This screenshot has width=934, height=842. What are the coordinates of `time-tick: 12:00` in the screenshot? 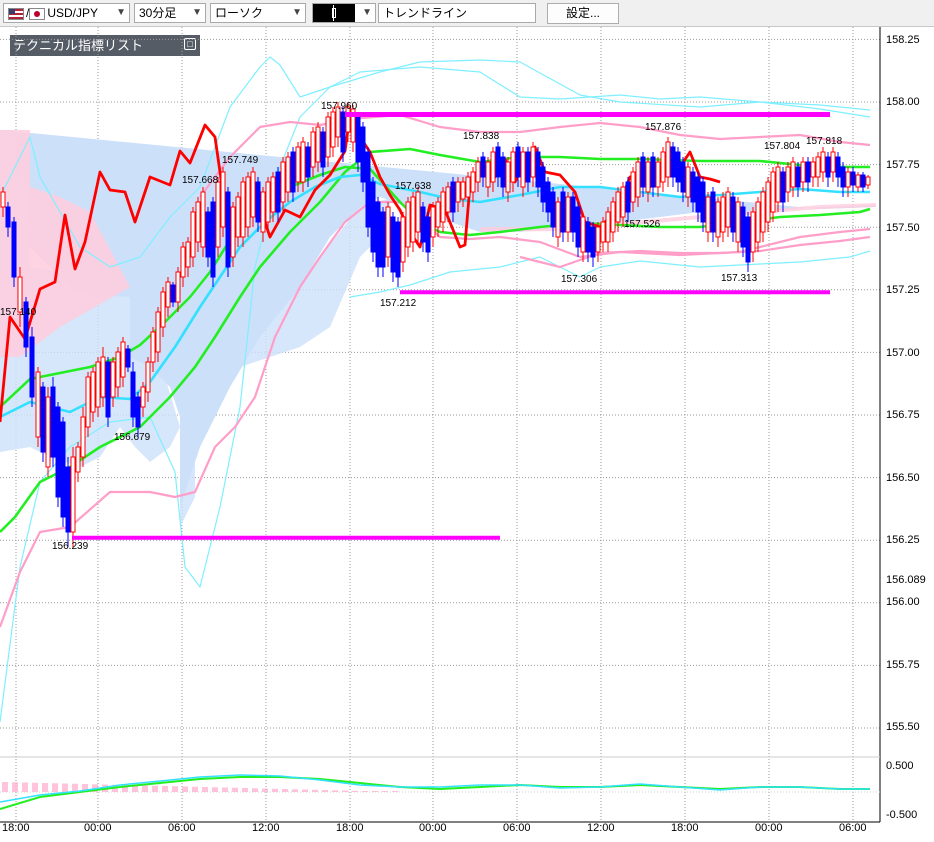 It's located at (266, 828).